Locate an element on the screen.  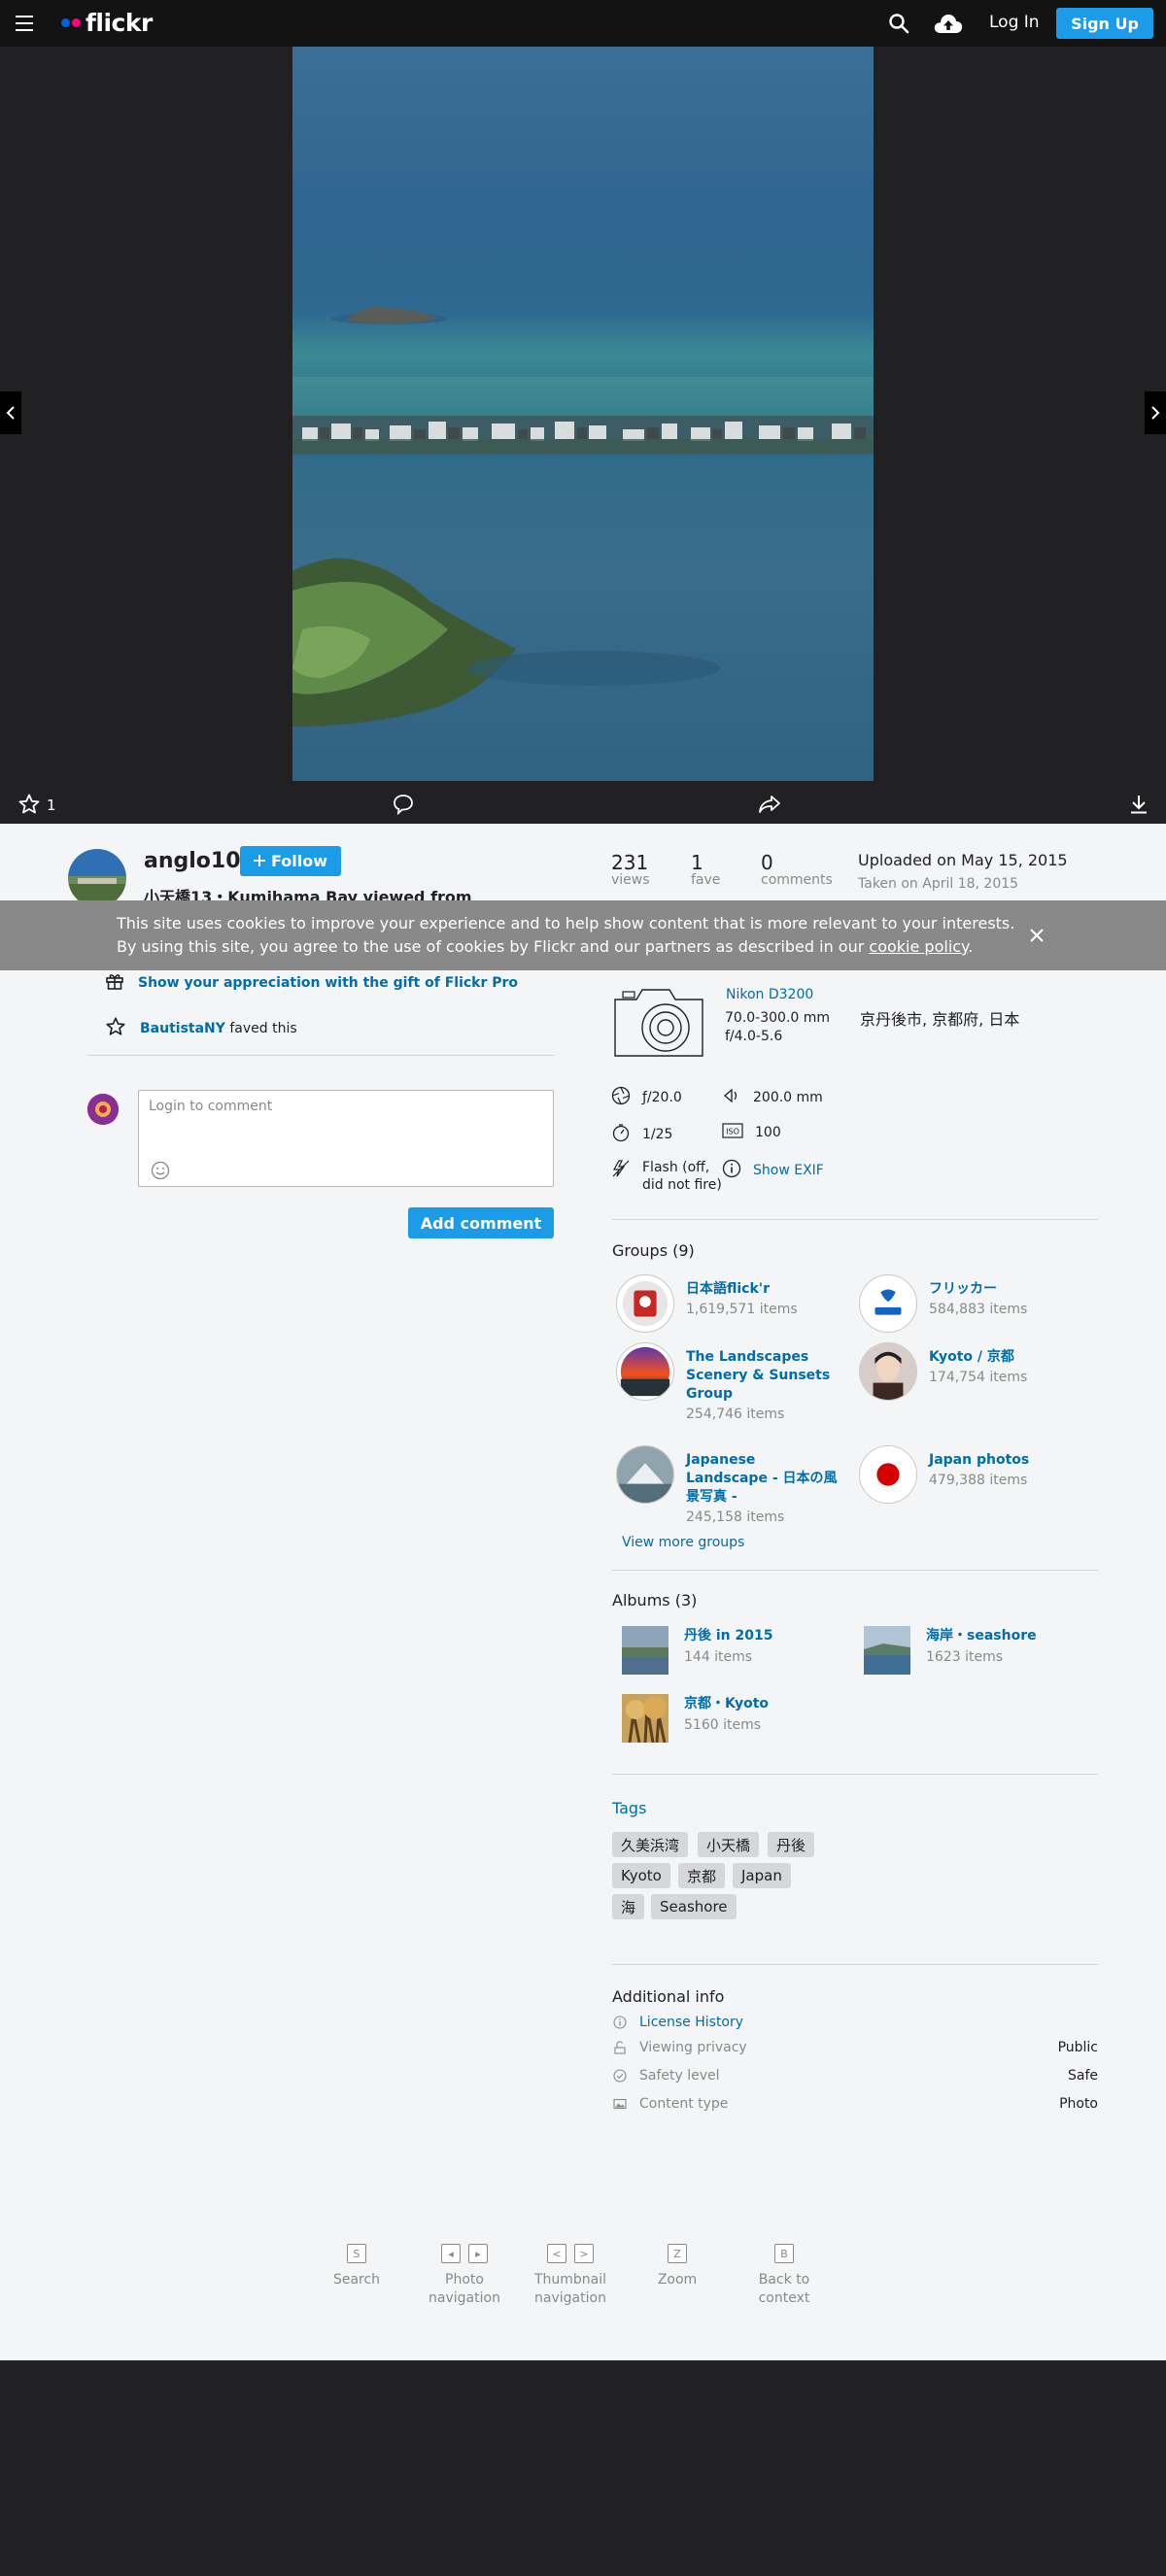
shortcut-label: Photo is located at coordinates (464, 2280).